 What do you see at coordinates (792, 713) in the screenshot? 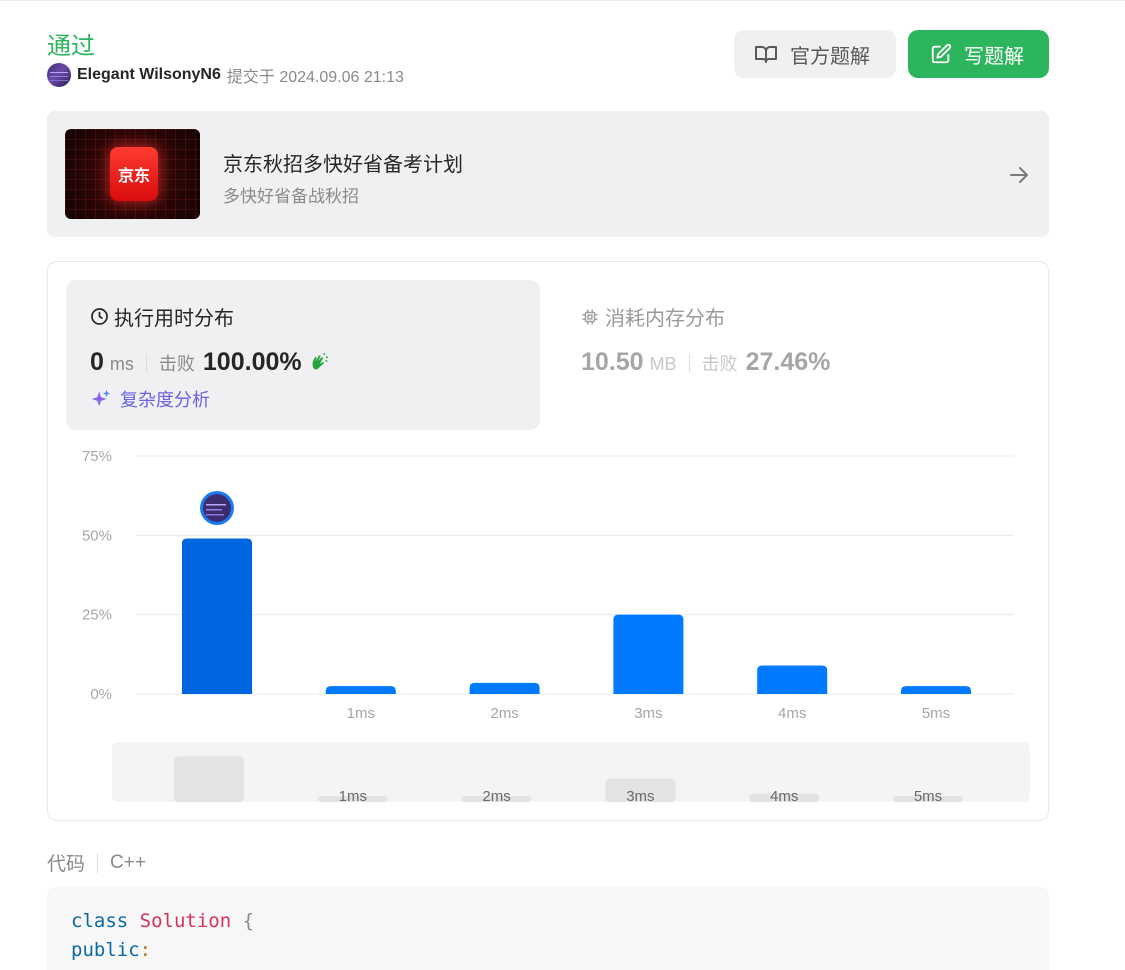
I see `x-tick-label: 4ms` at bounding box center [792, 713].